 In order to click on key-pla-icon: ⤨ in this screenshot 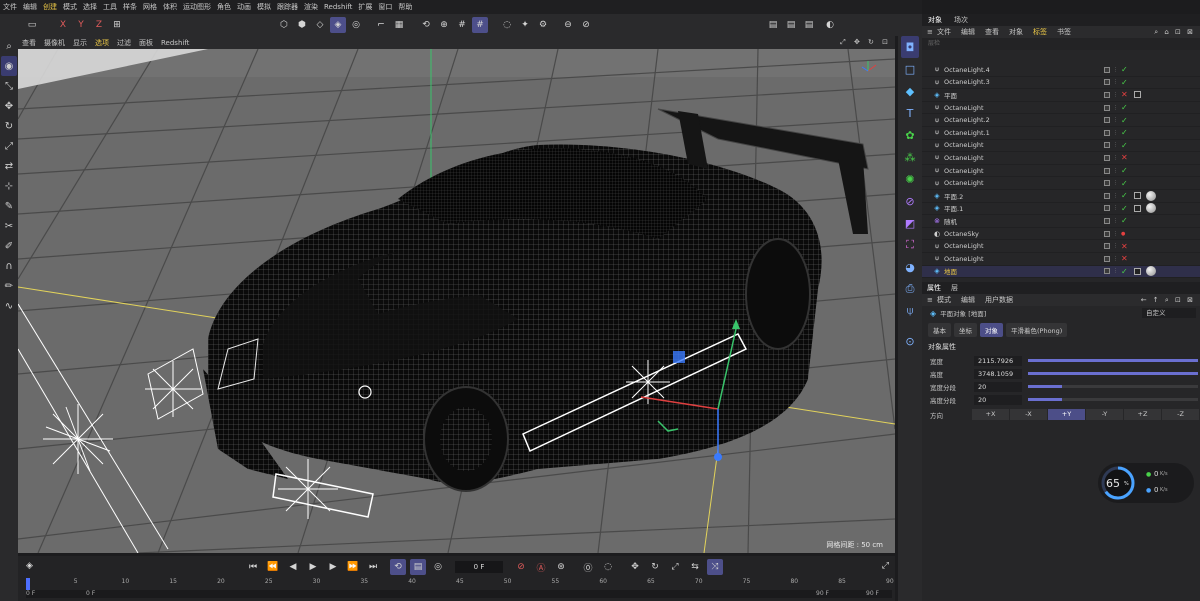, I will do `click(715, 567)`.